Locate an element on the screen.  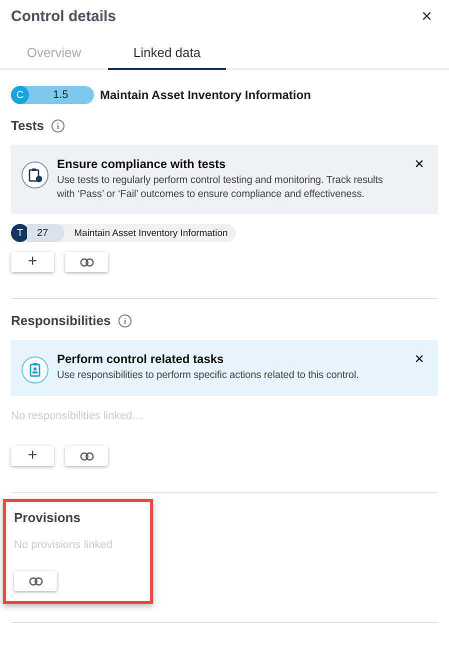
section-title: Tests is located at coordinates (27, 125).